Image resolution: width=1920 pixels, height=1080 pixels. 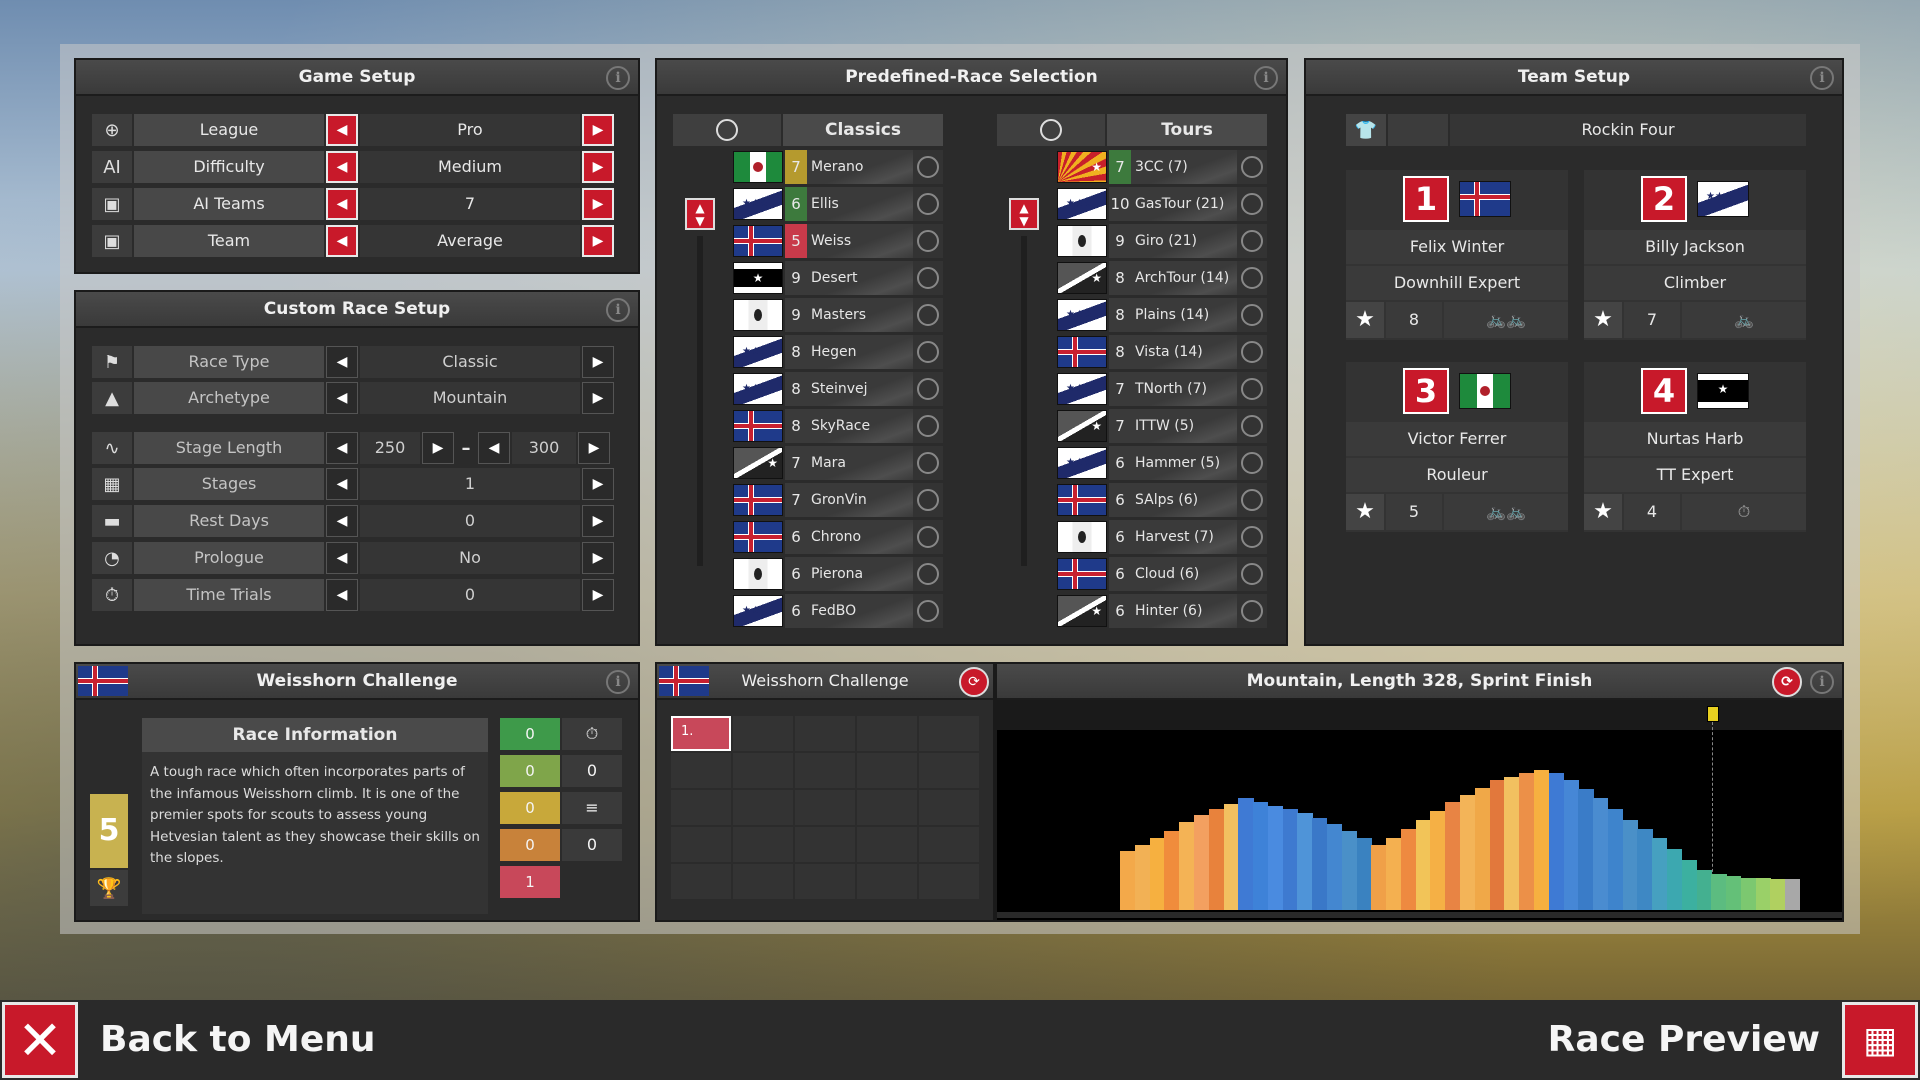 What do you see at coordinates (838, 389) in the screenshot?
I see `race-list-item: ★★★ 8 Steinvej` at bounding box center [838, 389].